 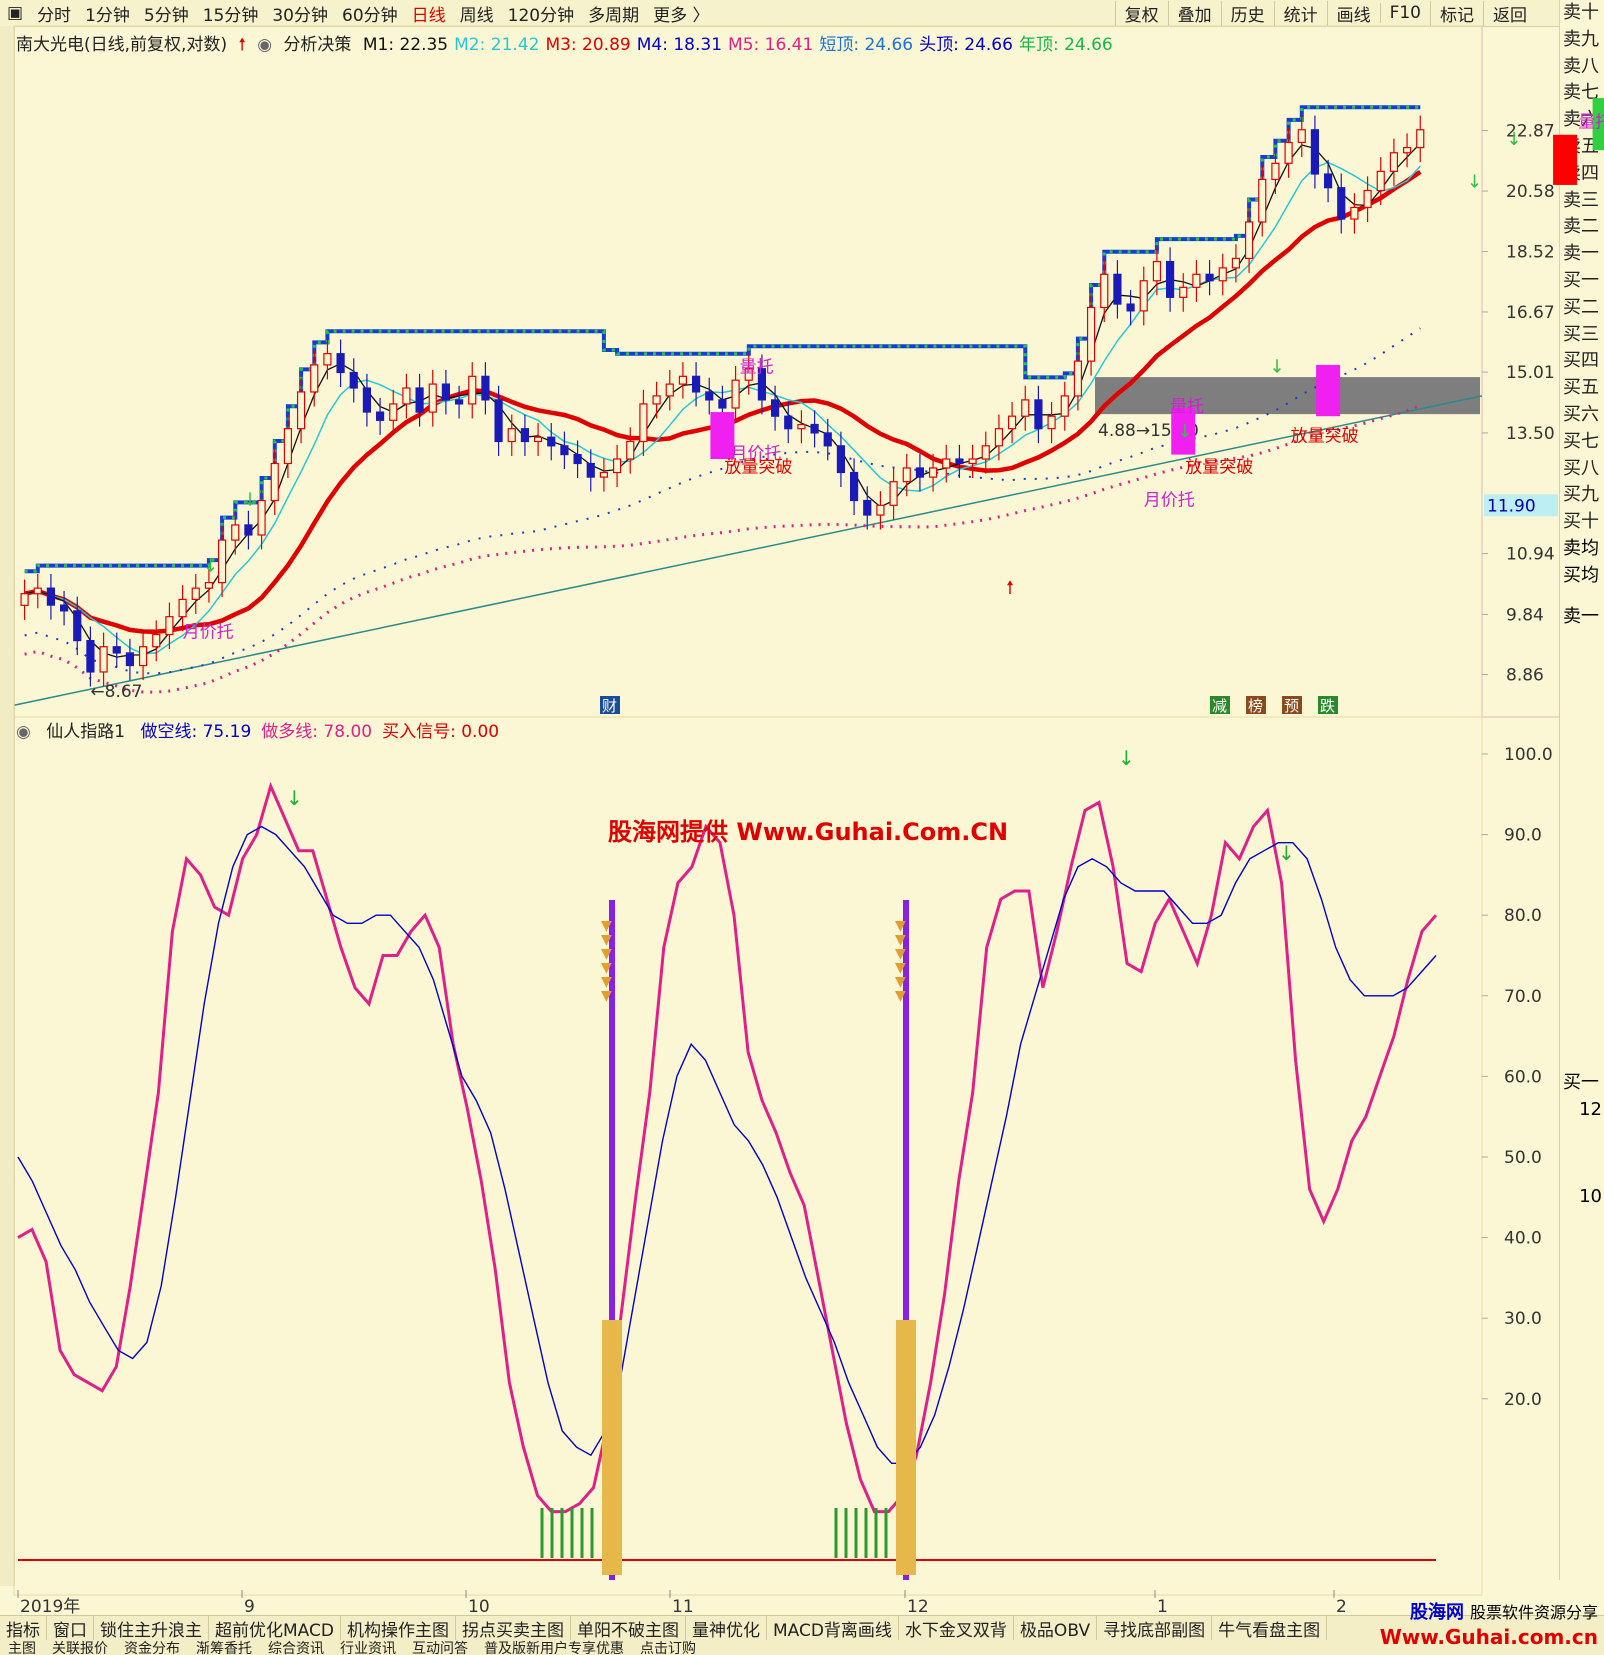 I want to click on indicator-tab-2: 锁住主升浪主, so click(x=151, y=1628).